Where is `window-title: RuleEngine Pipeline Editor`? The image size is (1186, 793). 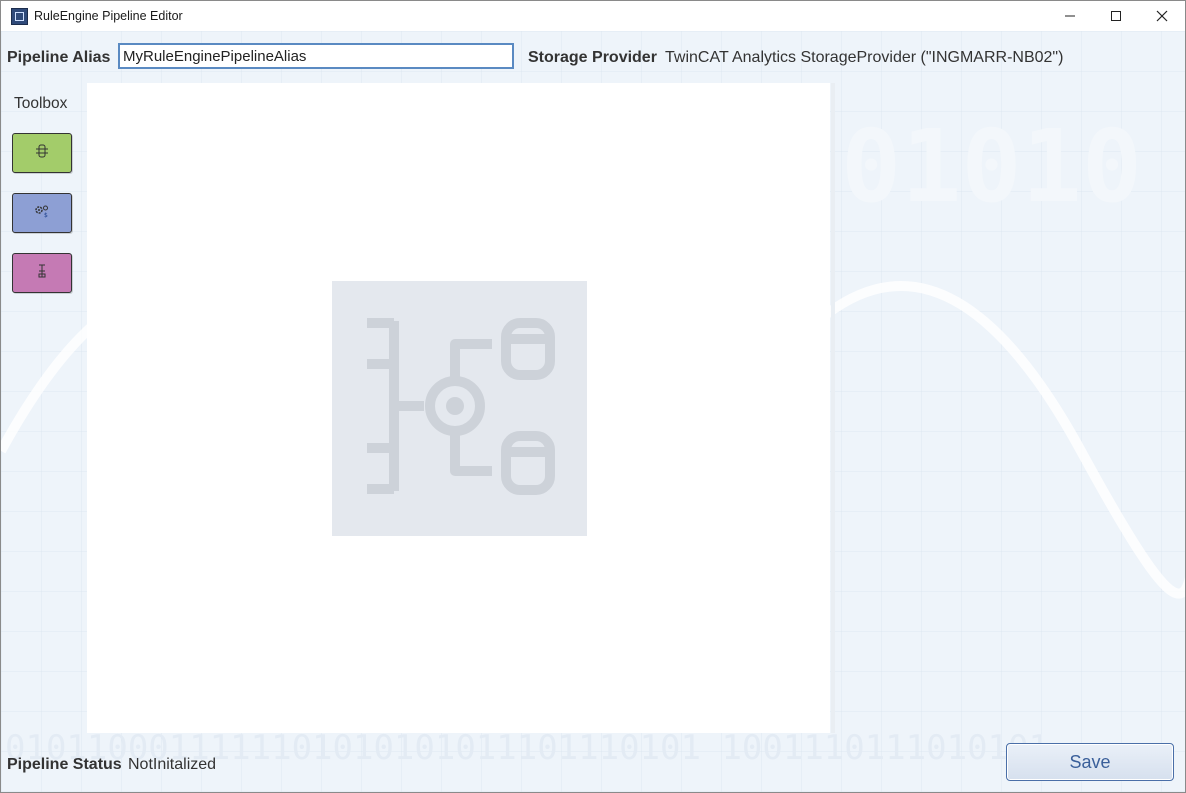
window-title: RuleEngine Pipeline Editor is located at coordinates (108, 16).